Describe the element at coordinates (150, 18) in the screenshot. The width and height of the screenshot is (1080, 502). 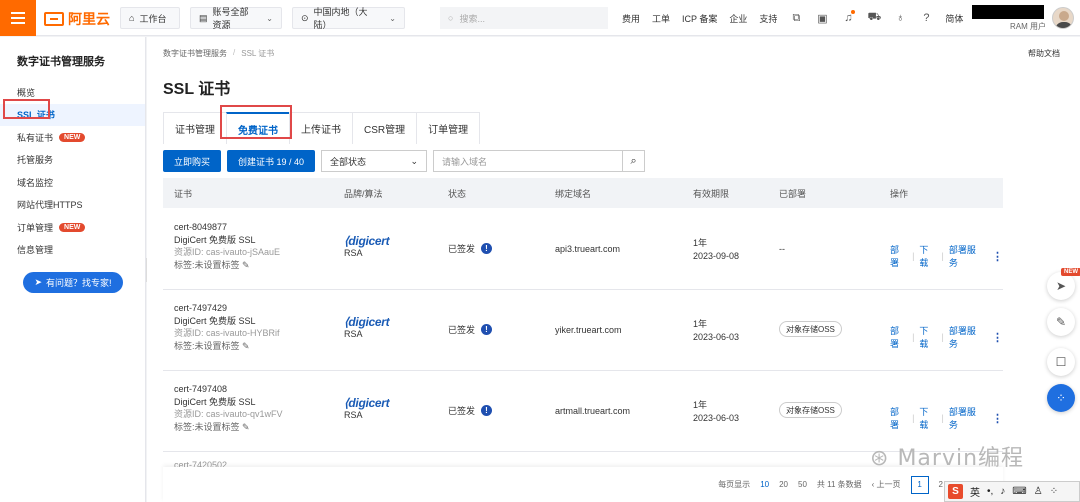
I see `workbench-button: ⌂ 工作台` at that location.